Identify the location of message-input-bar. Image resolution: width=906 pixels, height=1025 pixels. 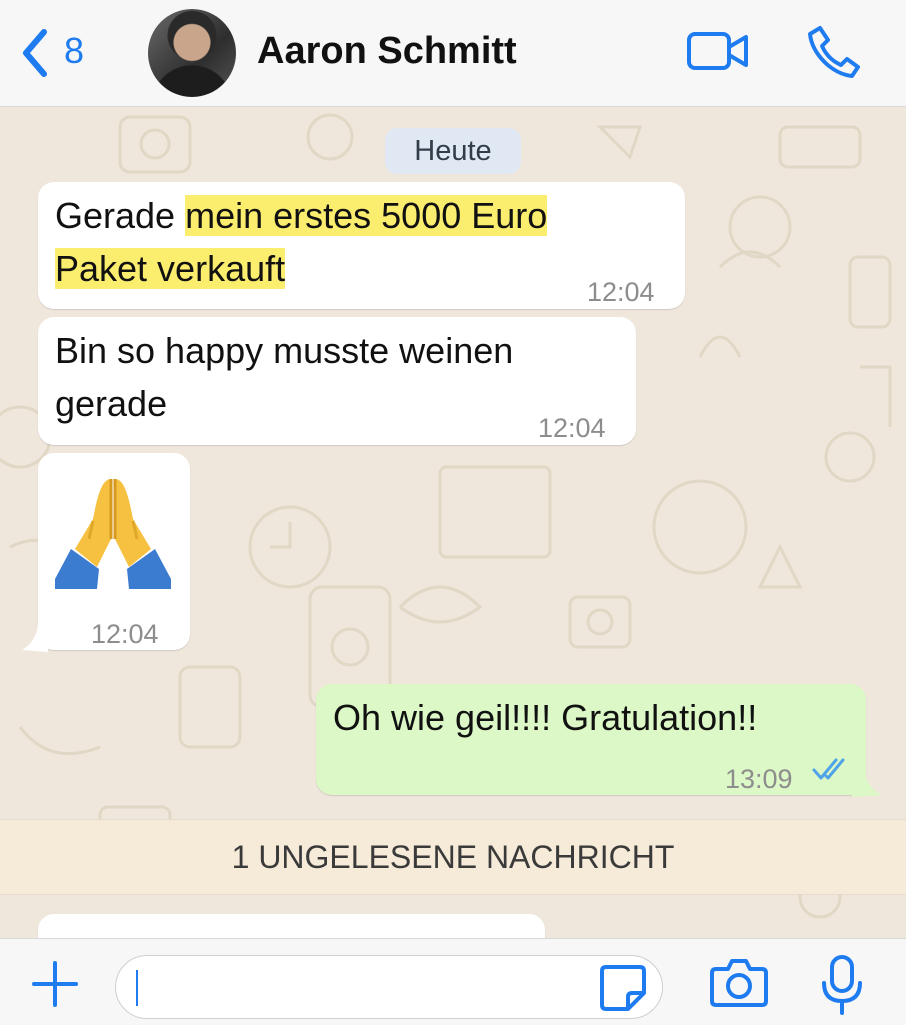
(453, 981).